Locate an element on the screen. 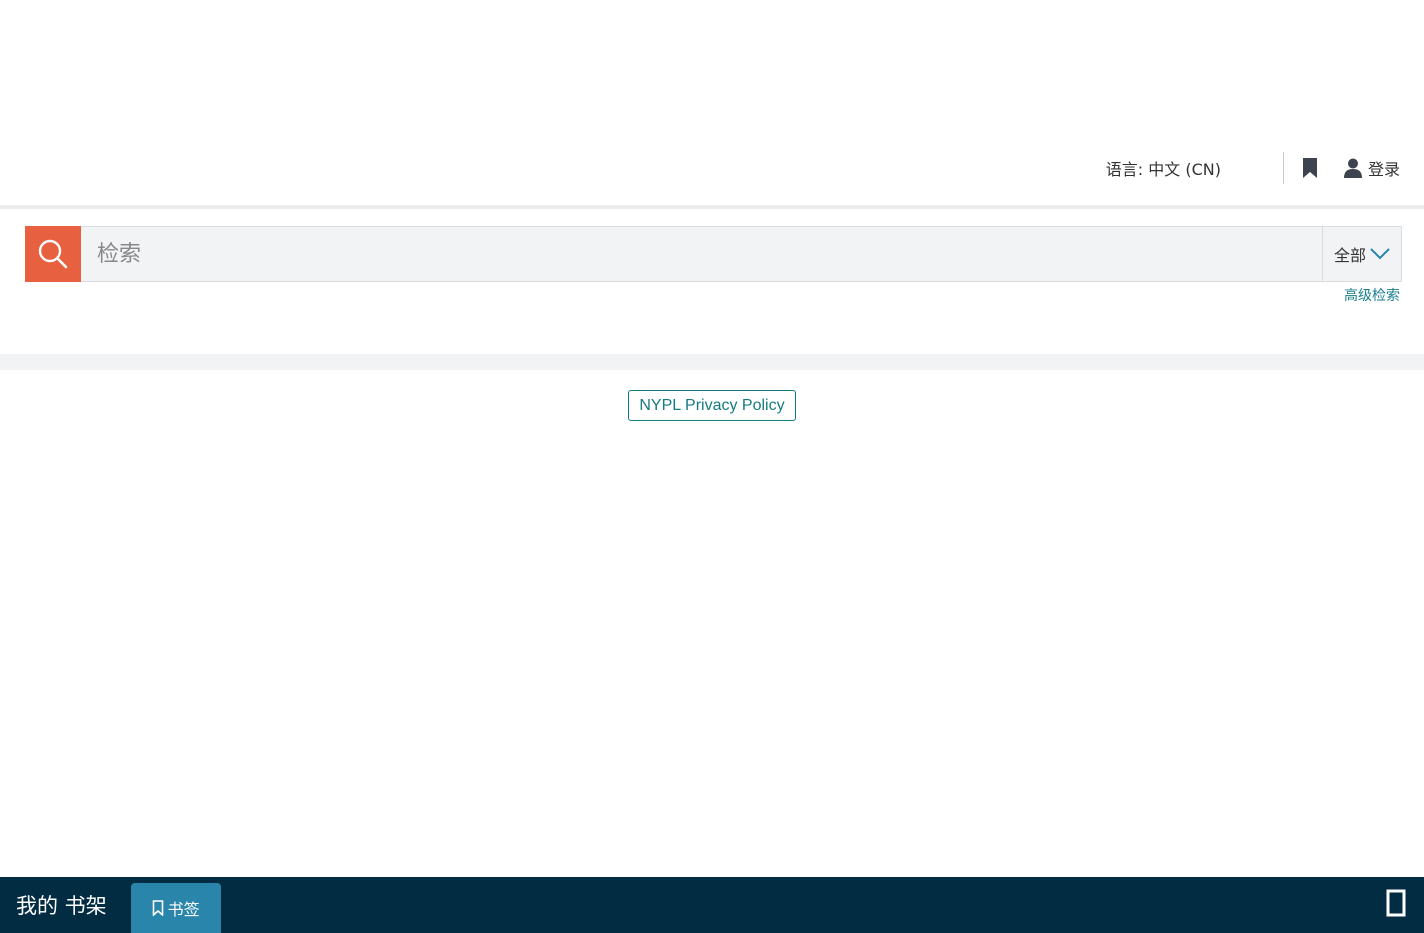 Image resolution: width=1424 pixels, height=933 pixels. utility-nav: 语言: 中文 (CN) 登录 is located at coordinates (1253, 168).